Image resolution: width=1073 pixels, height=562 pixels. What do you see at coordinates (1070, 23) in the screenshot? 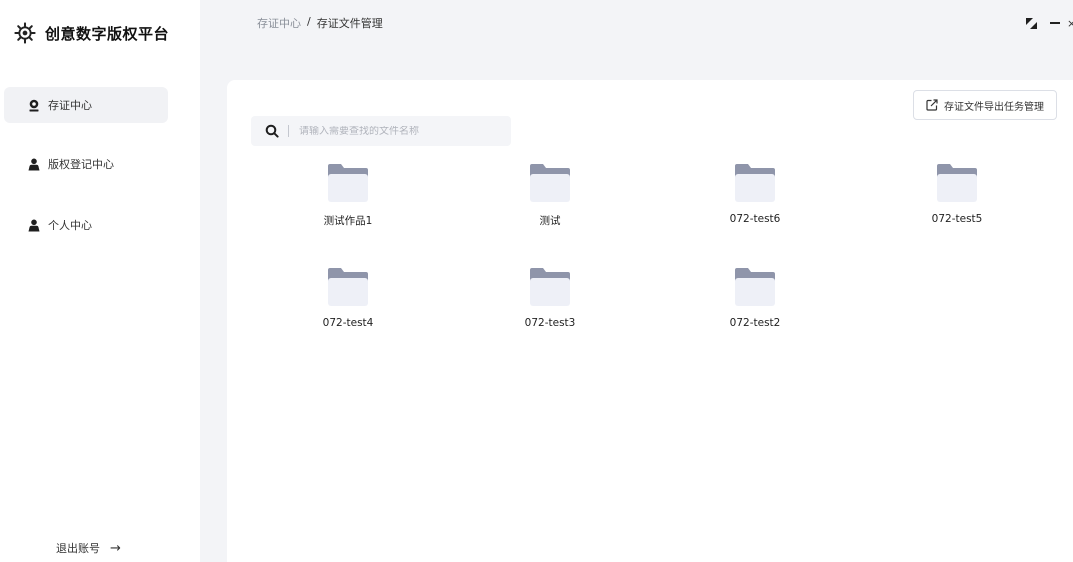
I see `close-icon: ×` at bounding box center [1070, 23].